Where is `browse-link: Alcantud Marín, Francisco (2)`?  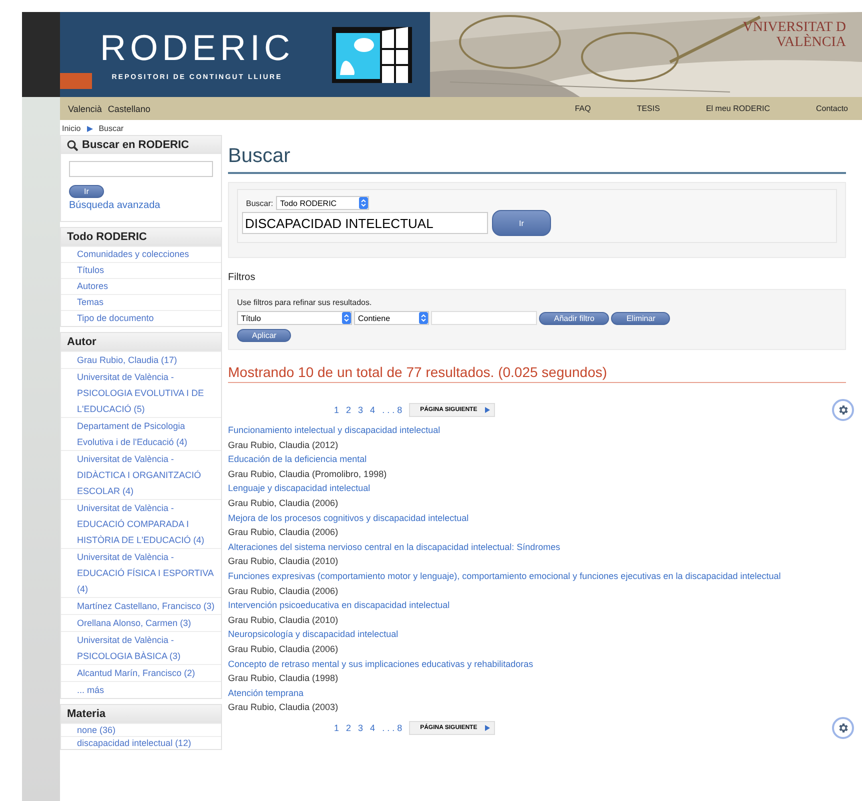 browse-link: Alcantud Marín, Francisco (2) is located at coordinates (141, 672).